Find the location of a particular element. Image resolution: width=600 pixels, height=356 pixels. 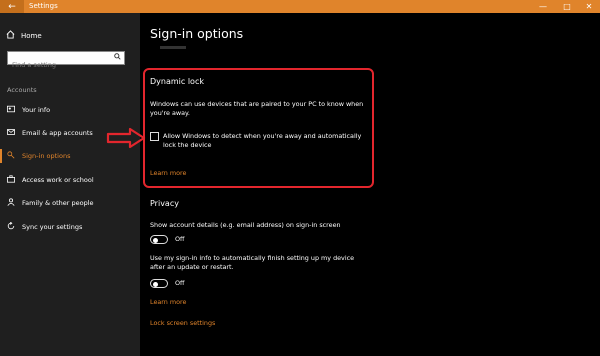

dynamic-lock-checkbox-label-line2: lock the device is located at coordinates (187, 145).